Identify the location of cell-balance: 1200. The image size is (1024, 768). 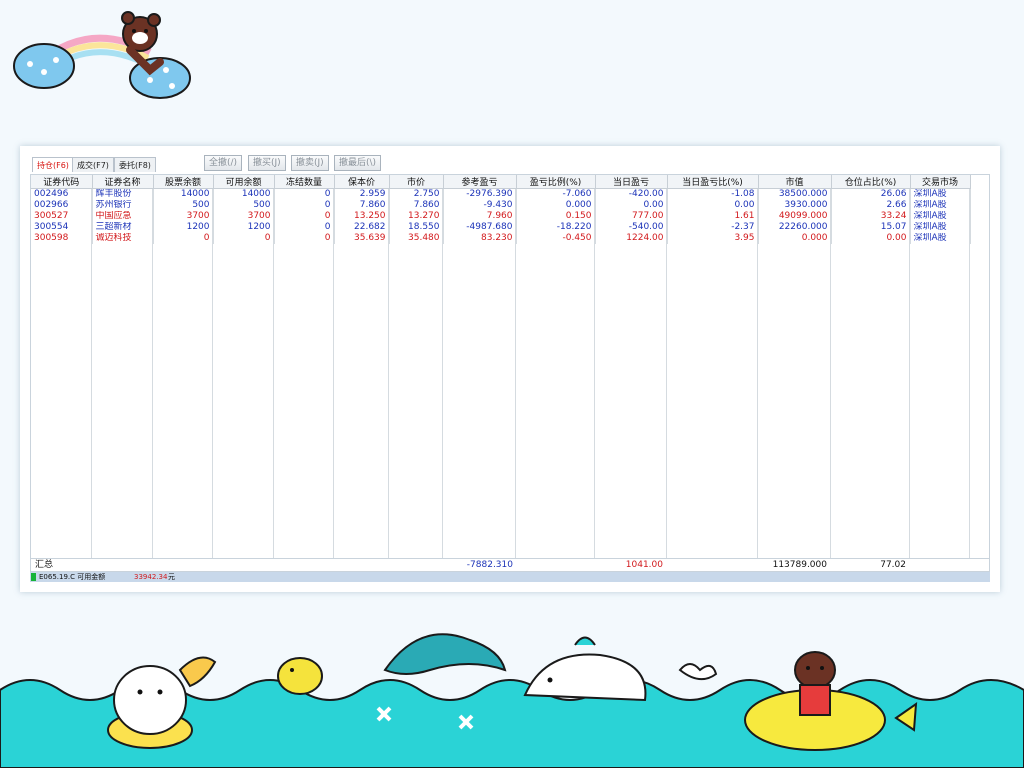
(183, 227).